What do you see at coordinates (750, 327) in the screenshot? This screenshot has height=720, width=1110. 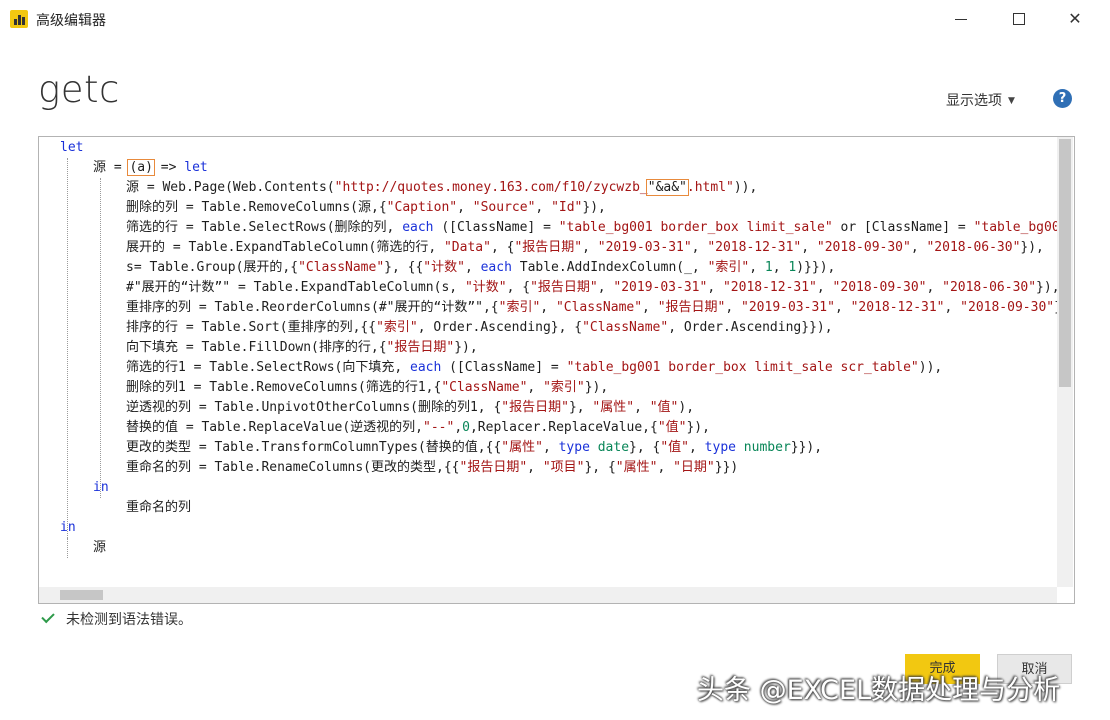 I see `code-token: , Order.Ascending}}),` at bounding box center [750, 327].